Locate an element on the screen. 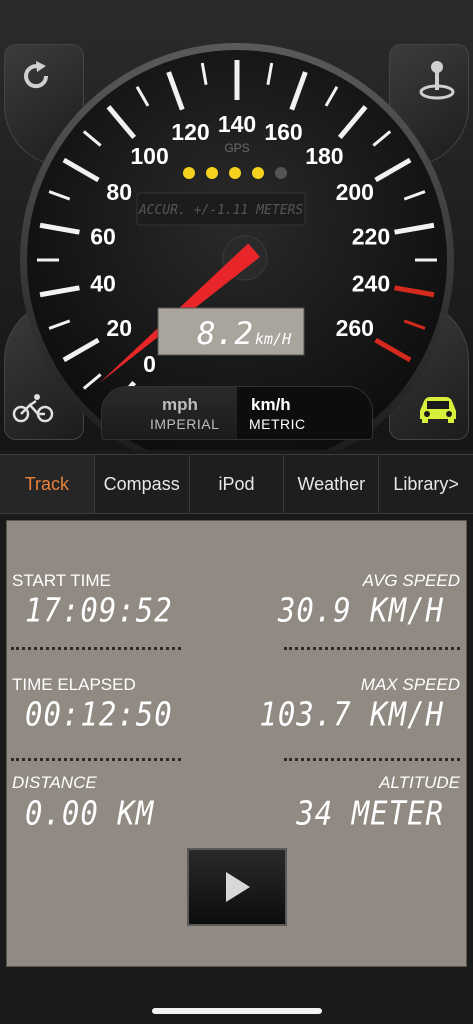  distance-label: DISTANCE is located at coordinates (54, 782).